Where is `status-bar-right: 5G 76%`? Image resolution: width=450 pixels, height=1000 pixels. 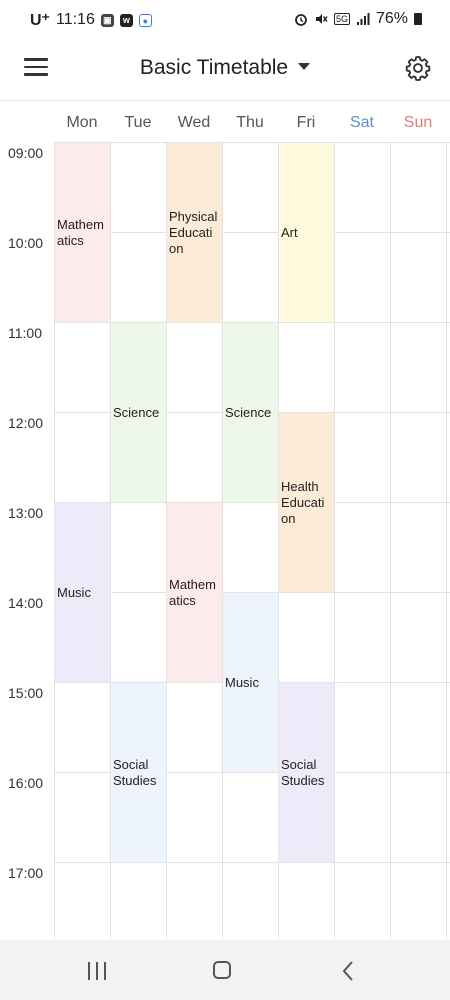 status-bar-right: 5G 76% is located at coordinates (358, 19).